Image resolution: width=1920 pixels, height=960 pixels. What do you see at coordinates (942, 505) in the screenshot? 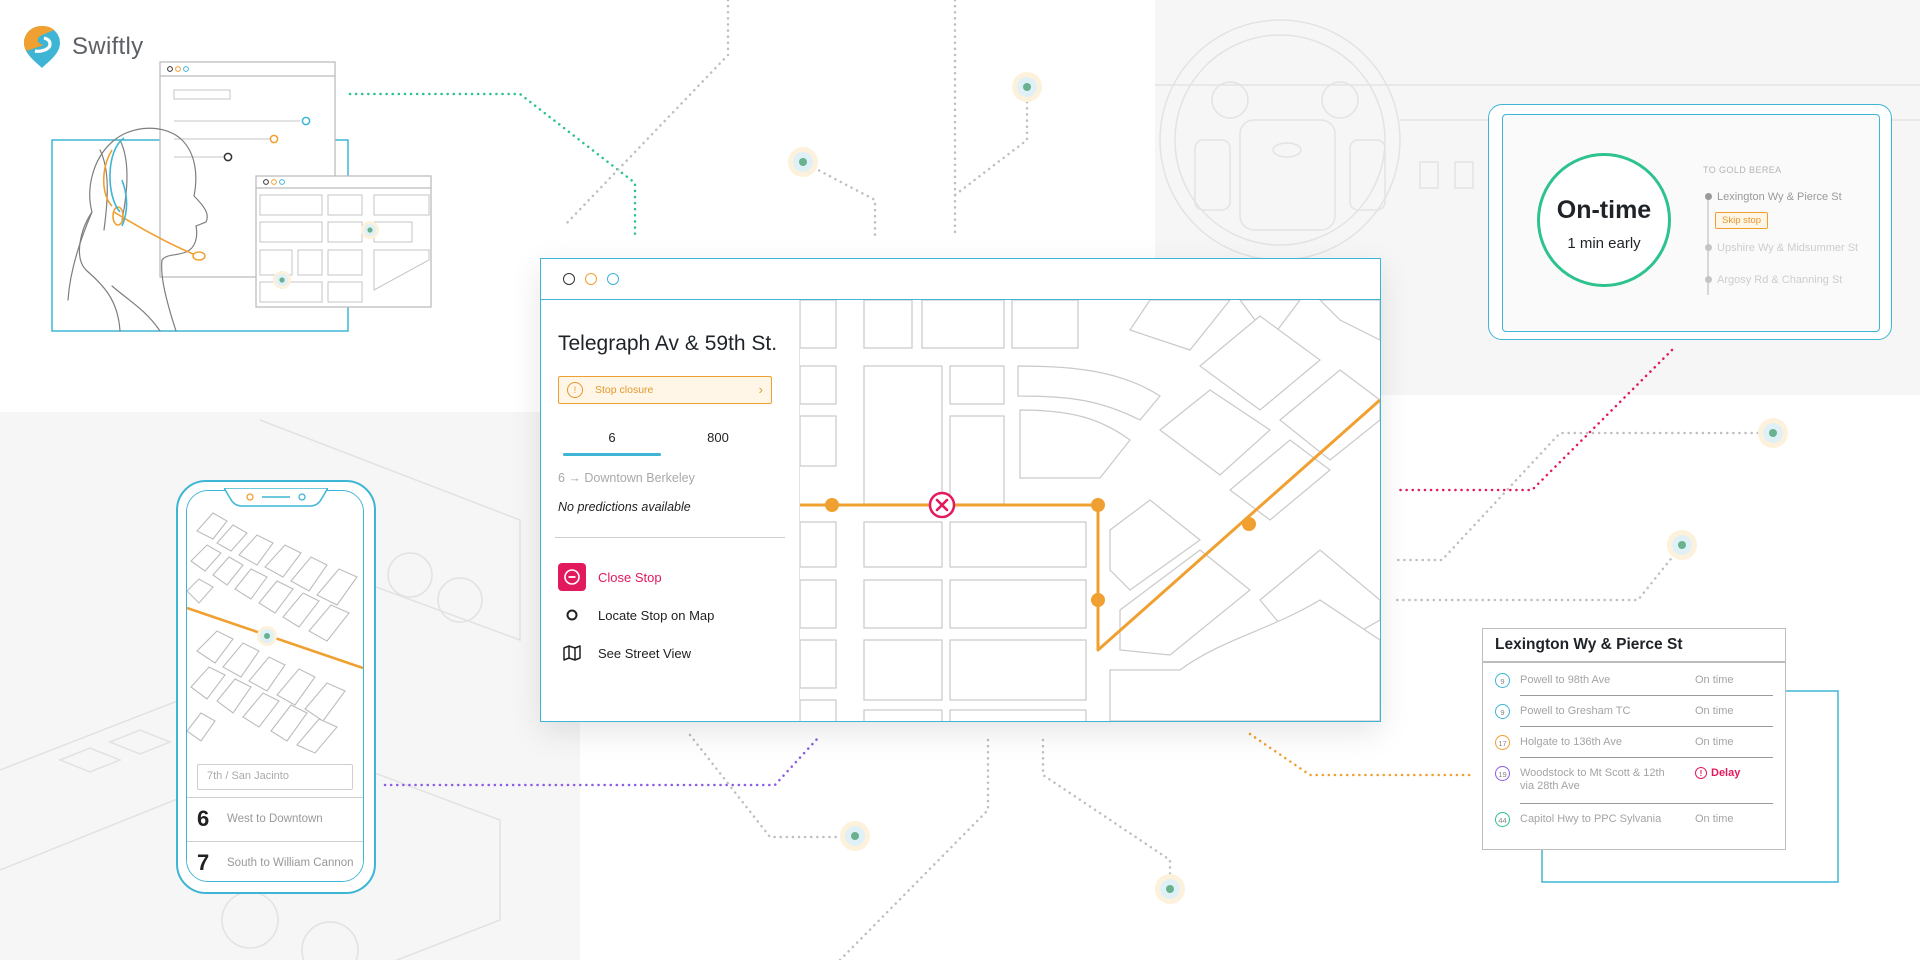
I see `closed-stop-marker` at bounding box center [942, 505].